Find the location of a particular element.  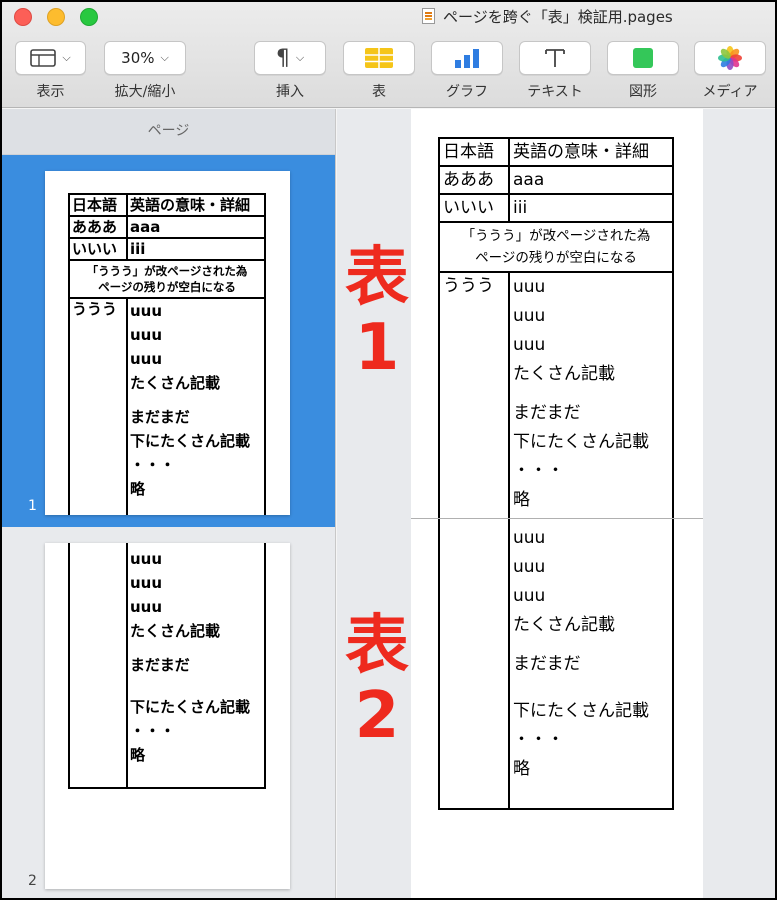

chart-button is located at coordinates (467, 58).